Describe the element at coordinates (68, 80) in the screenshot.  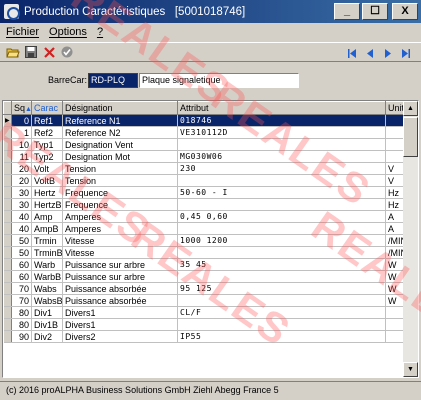
I see `barrecar-label: BarreCar:` at that location.